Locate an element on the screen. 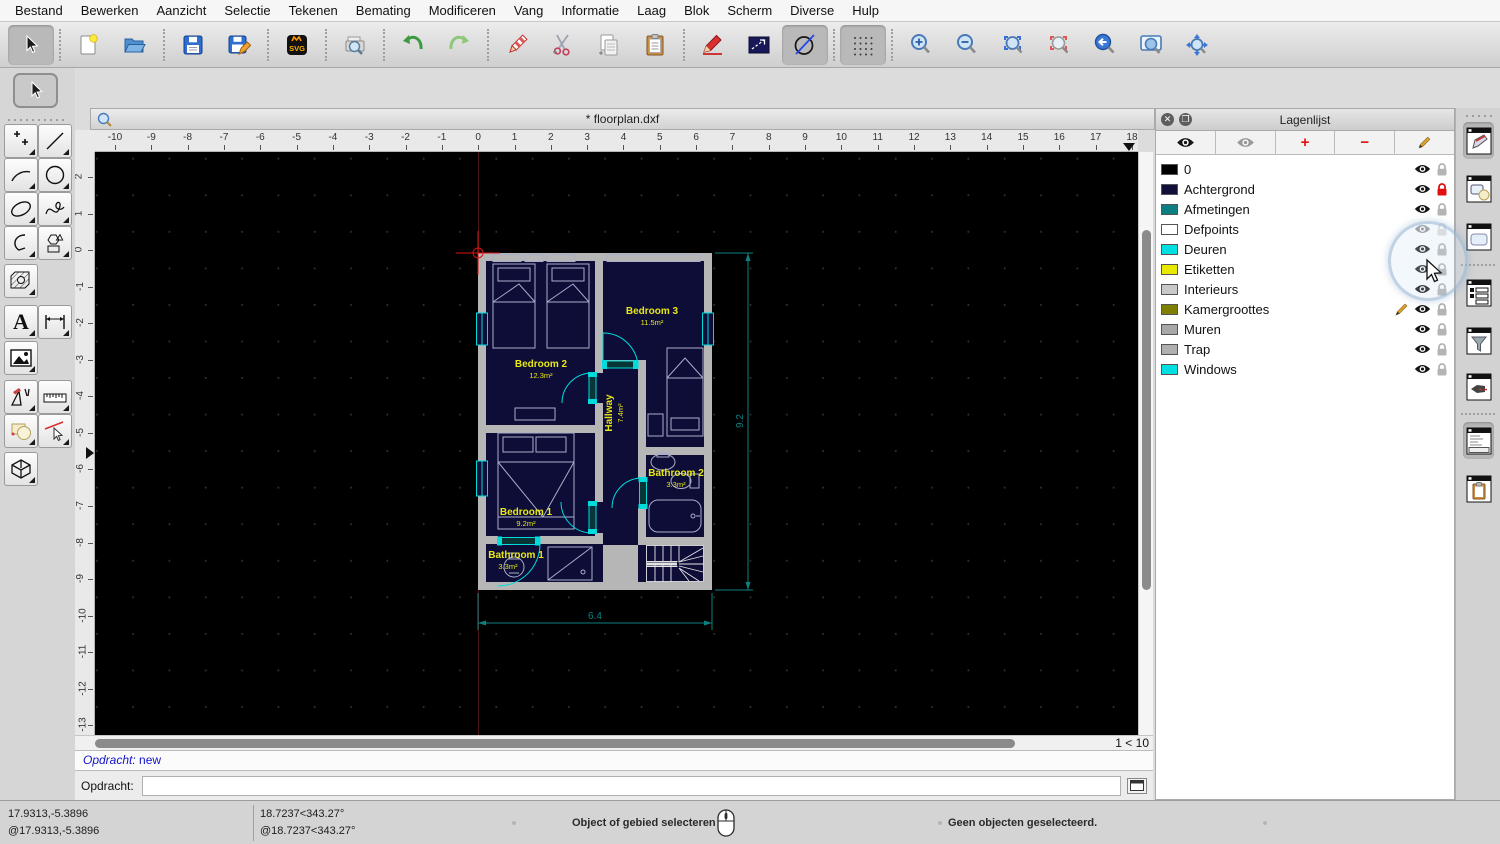 Image resolution: width=1500 pixels, height=844 pixels. command-input is located at coordinates (631, 785).